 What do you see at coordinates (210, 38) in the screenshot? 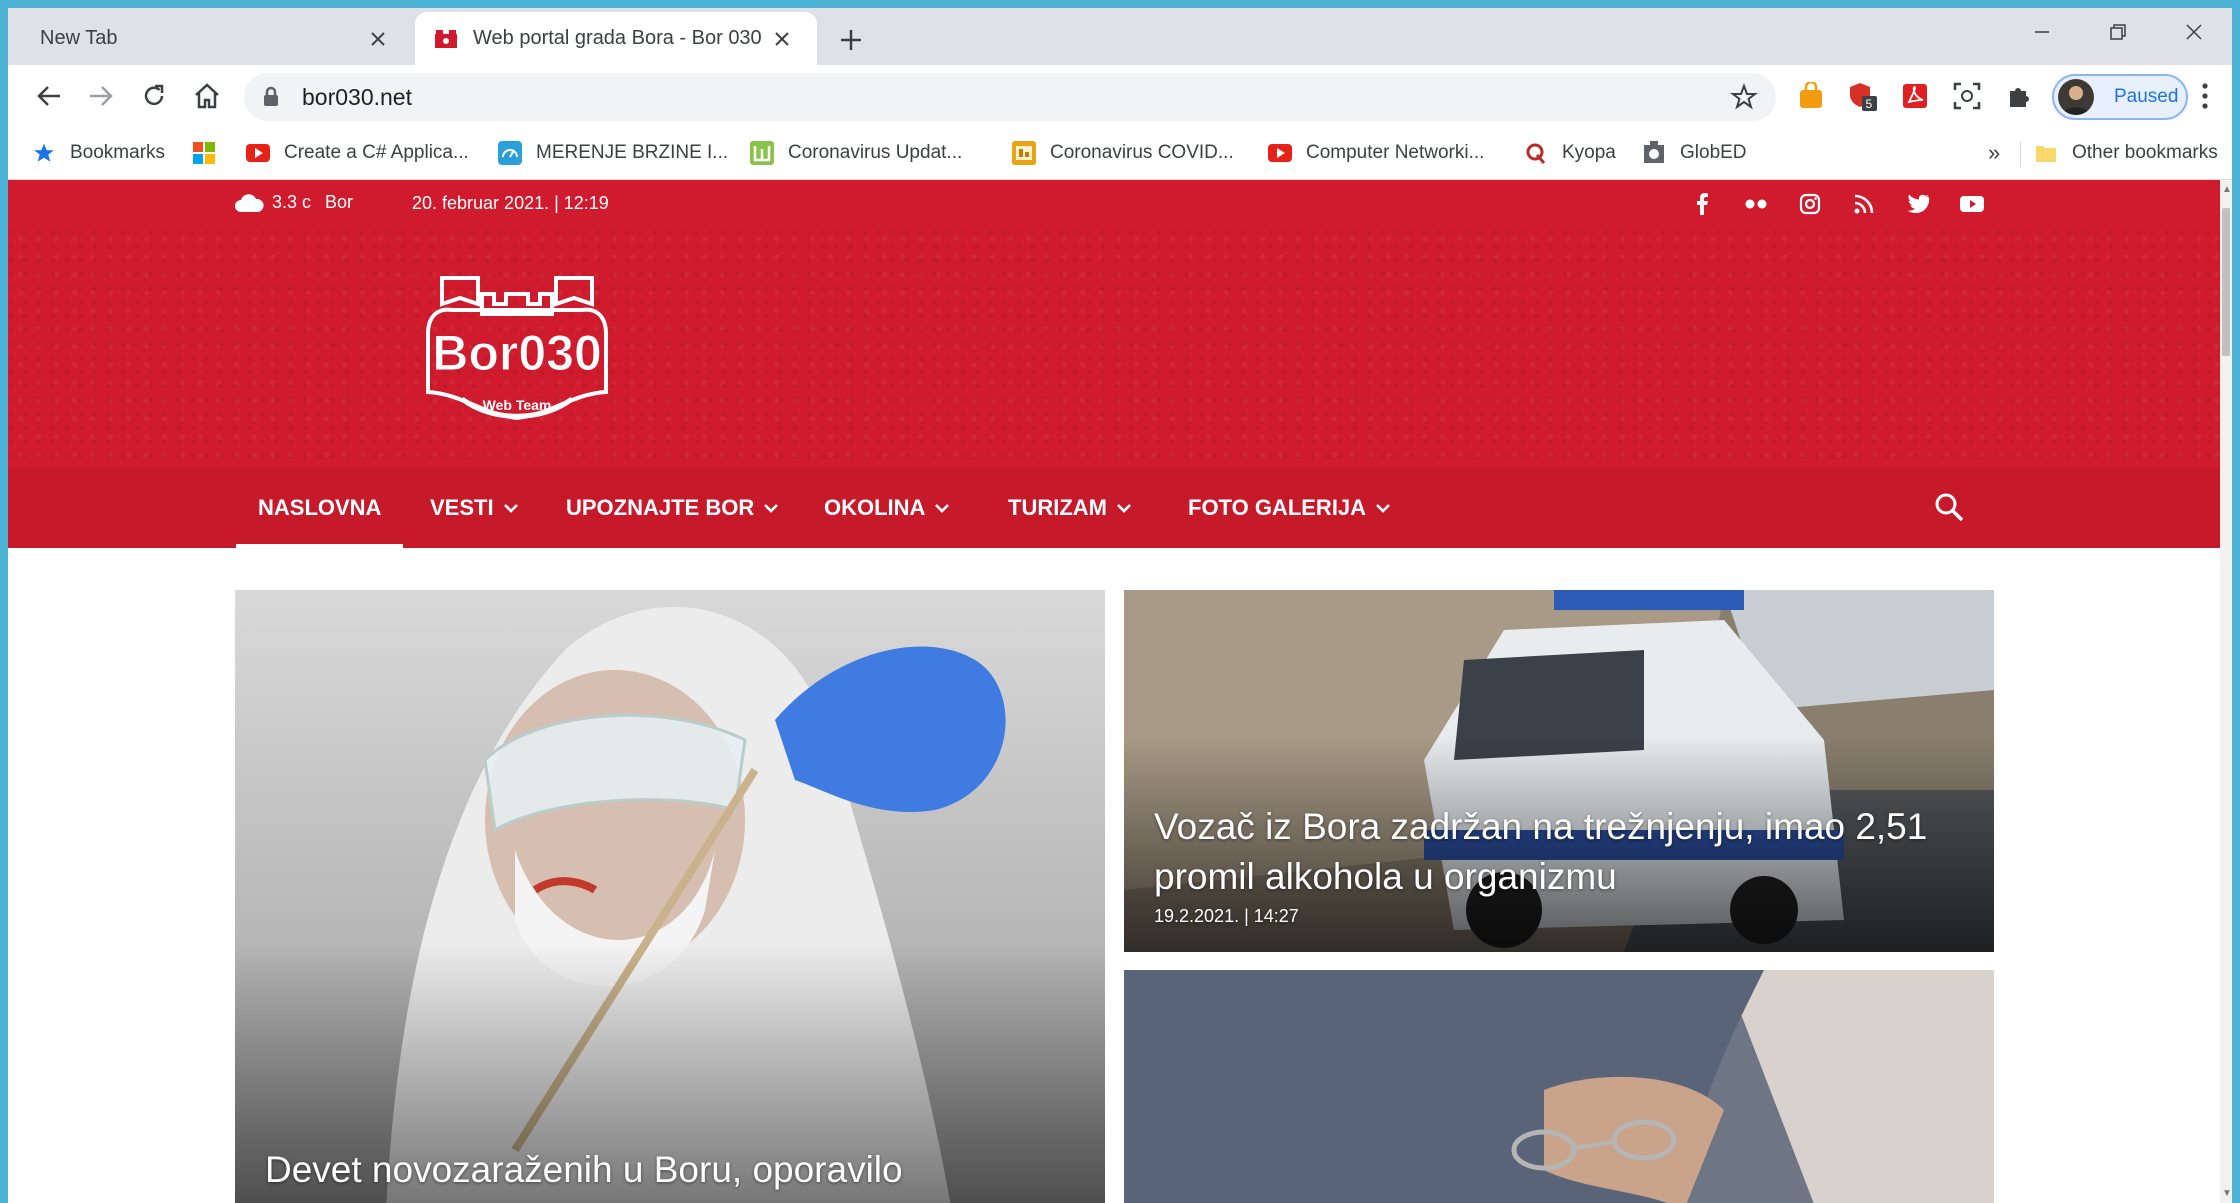
I see `tab-new-tab: New Tab` at bounding box center [210, 38].